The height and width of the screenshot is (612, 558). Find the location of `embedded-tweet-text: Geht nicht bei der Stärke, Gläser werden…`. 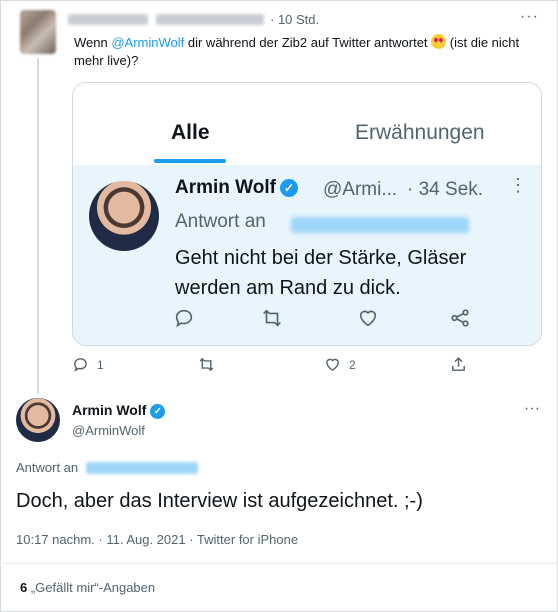

embedded-tweet-text: Geht nicht bei der Stärke, Gläser werden… is located at coordinates (321, 273).